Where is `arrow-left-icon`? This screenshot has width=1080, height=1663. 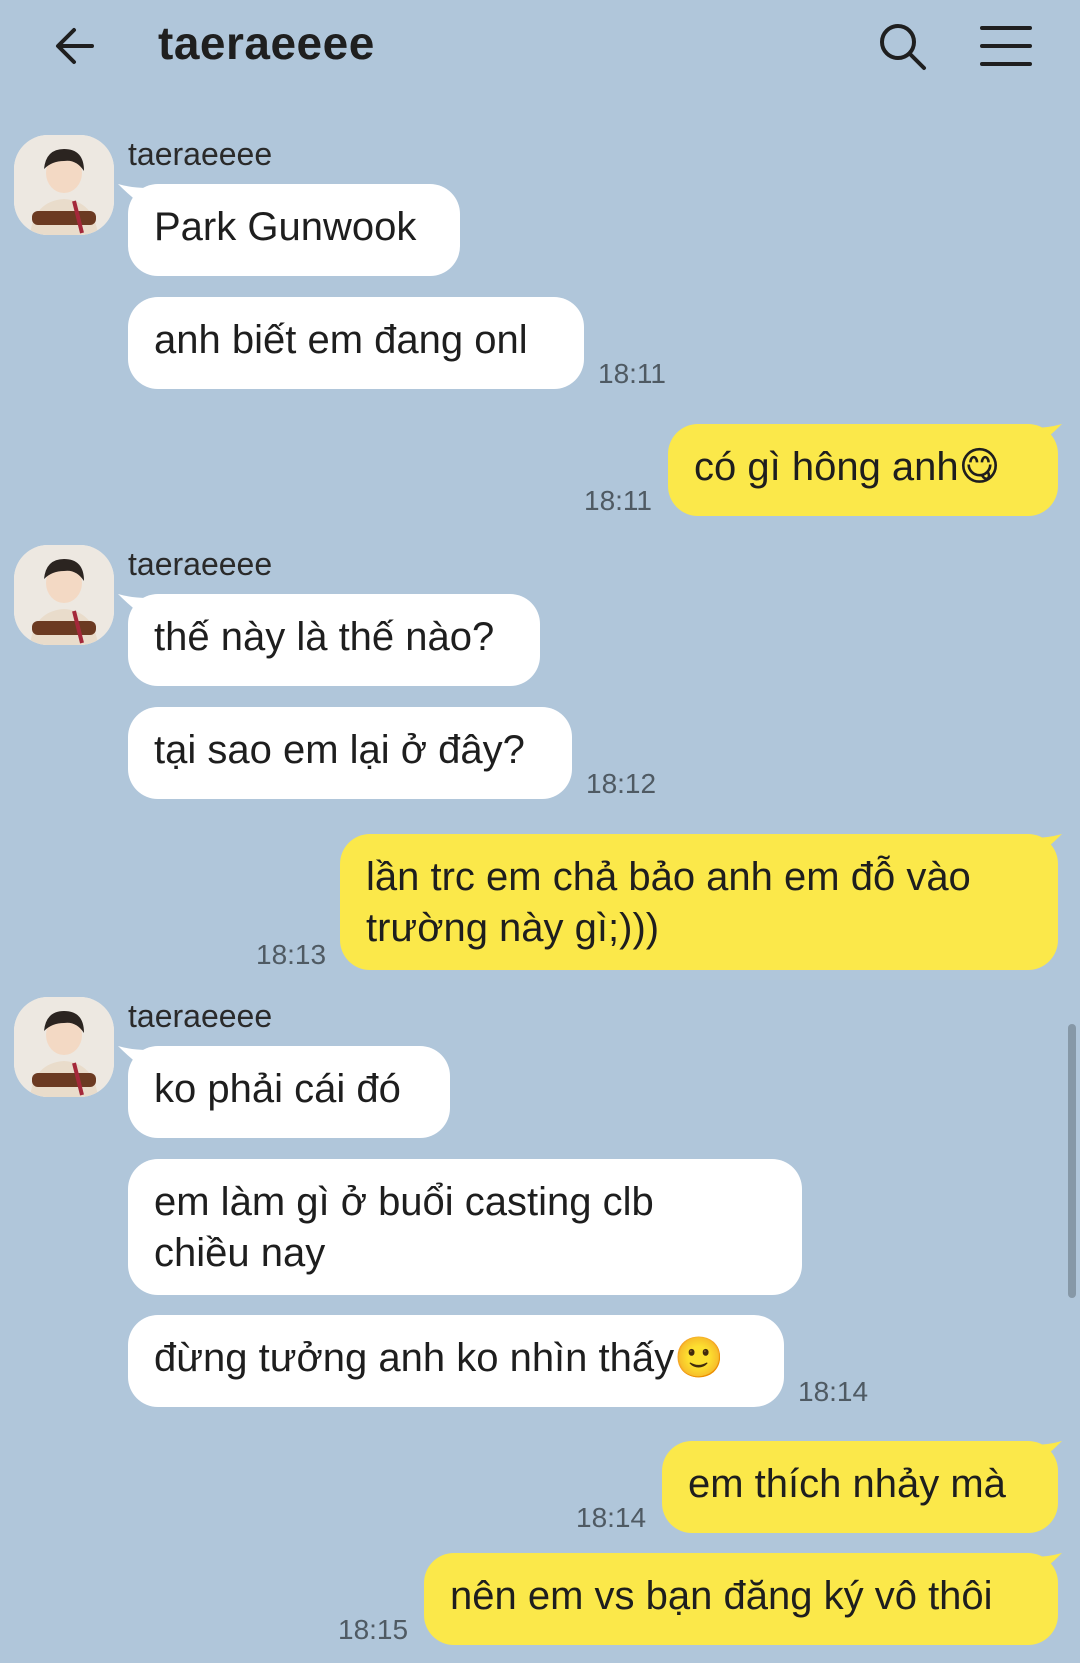 arrow-left-icon is located at coordinates (76, 46).